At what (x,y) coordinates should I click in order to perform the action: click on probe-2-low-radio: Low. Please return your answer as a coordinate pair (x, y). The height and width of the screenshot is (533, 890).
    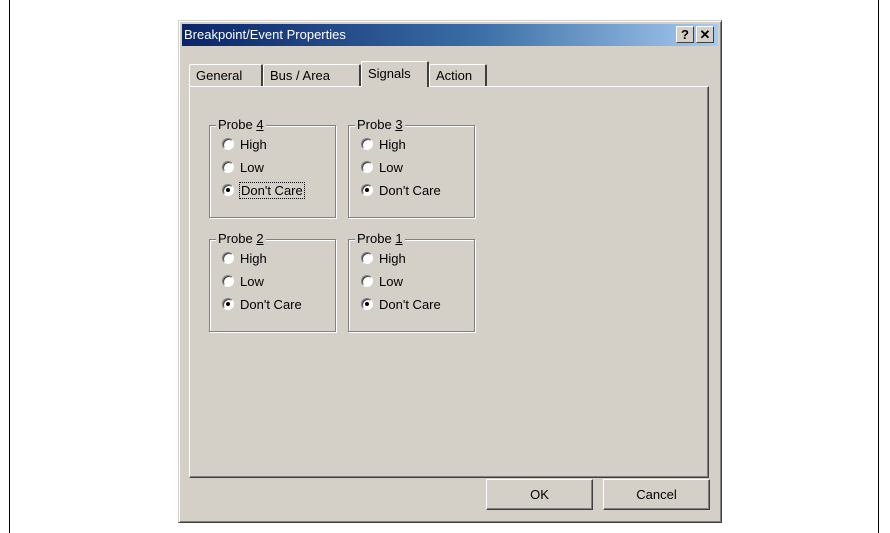
    Looking at the image, I should click on (243, 281).